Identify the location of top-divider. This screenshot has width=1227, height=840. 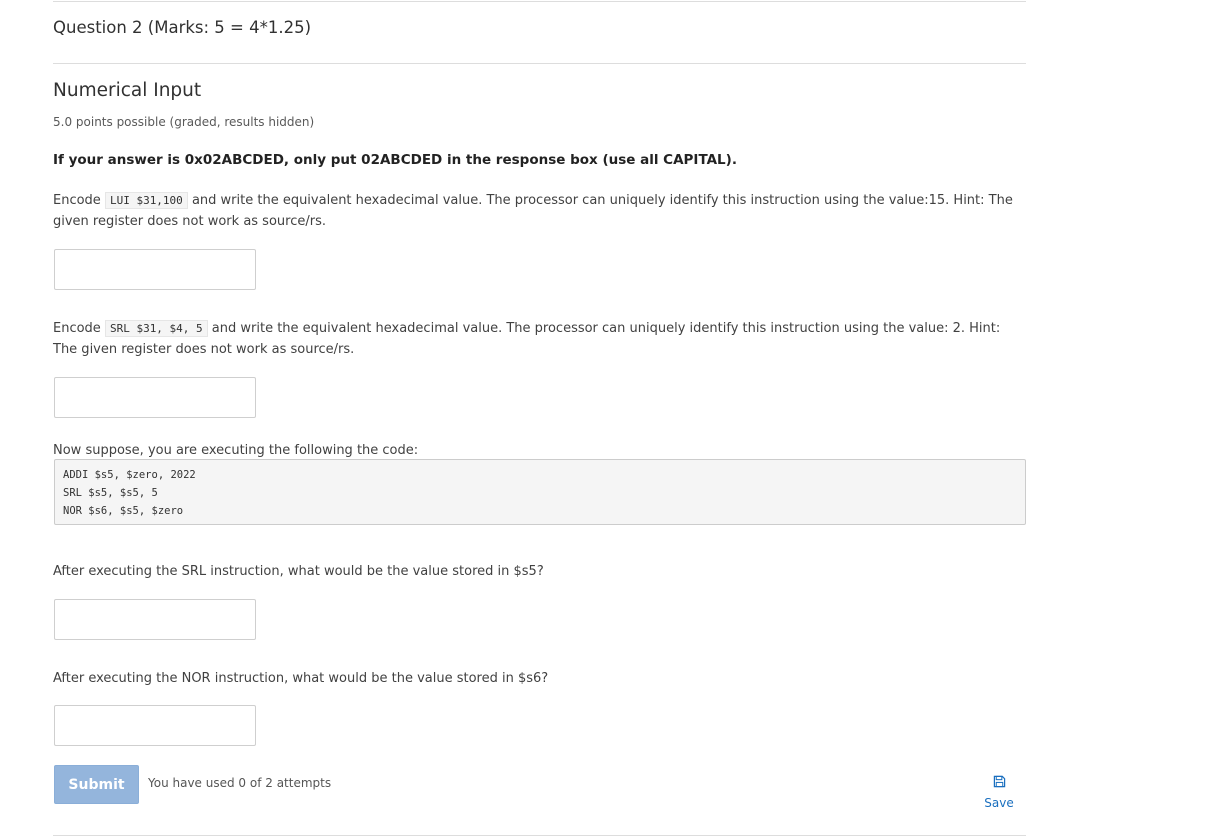
(539, 1).